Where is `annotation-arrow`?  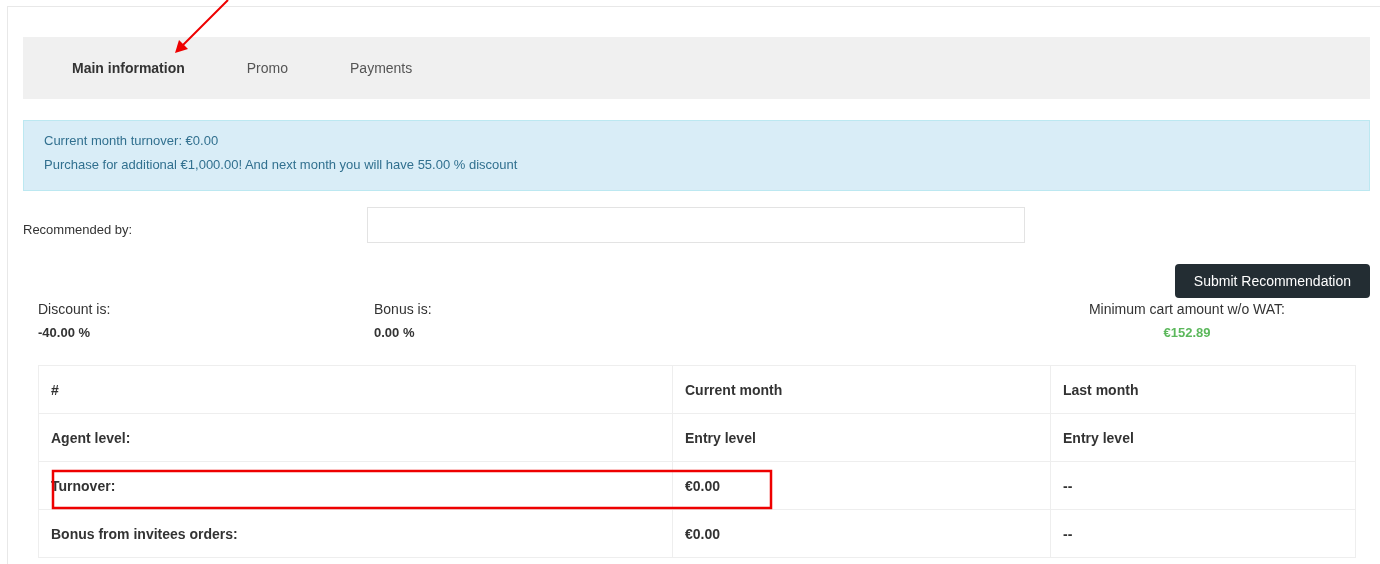 annotation-arrow is located at coordinates (202, 26).